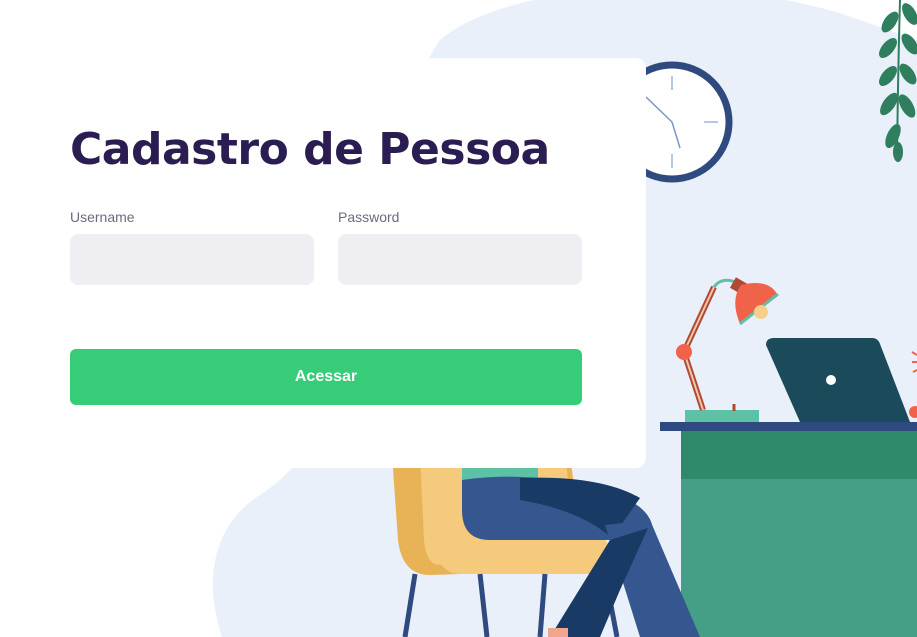  Describe the element at coordinates (326, 377) in the screenshot. I see `acessar-button: Acessar` at that location.